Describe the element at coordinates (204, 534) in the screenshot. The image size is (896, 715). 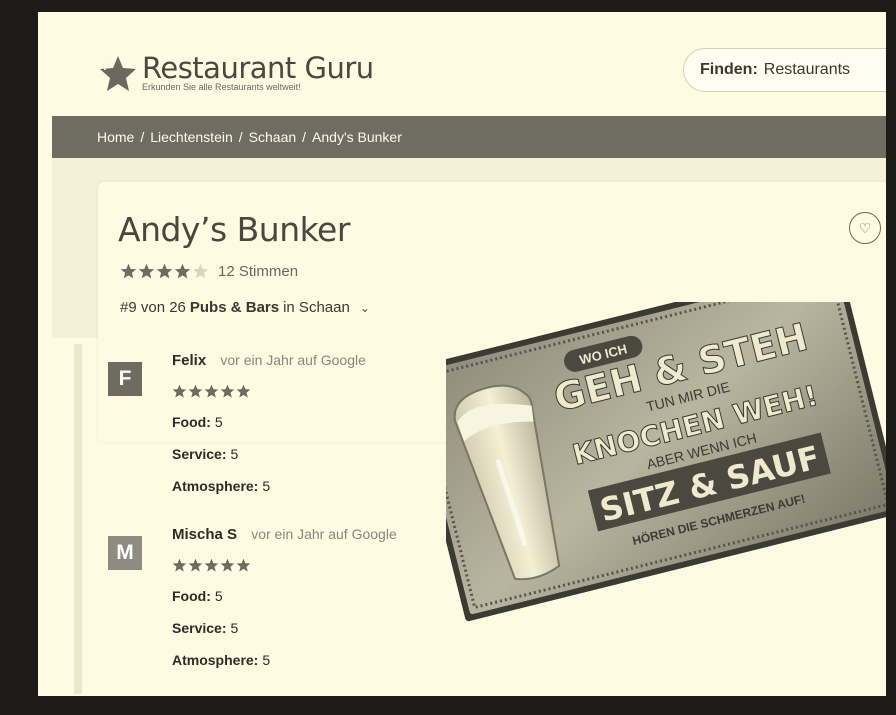
I see `review-author: Mischa S` at that location.